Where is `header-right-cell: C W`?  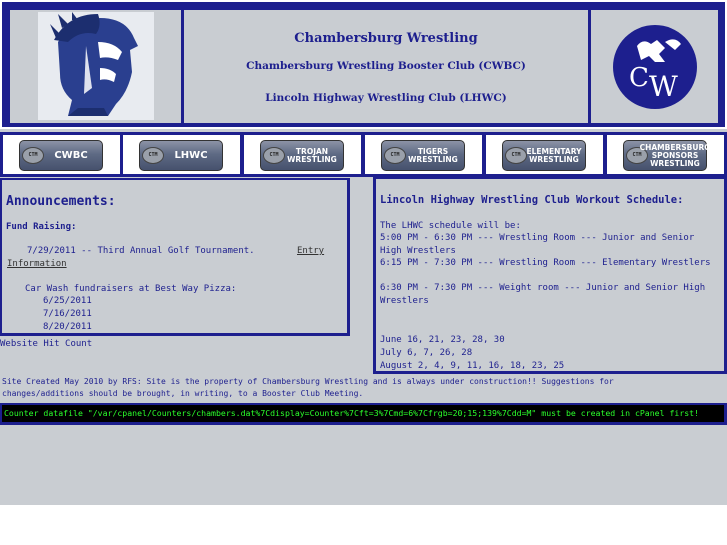 header-right-cell: C W is located at coordinates (654, 66).